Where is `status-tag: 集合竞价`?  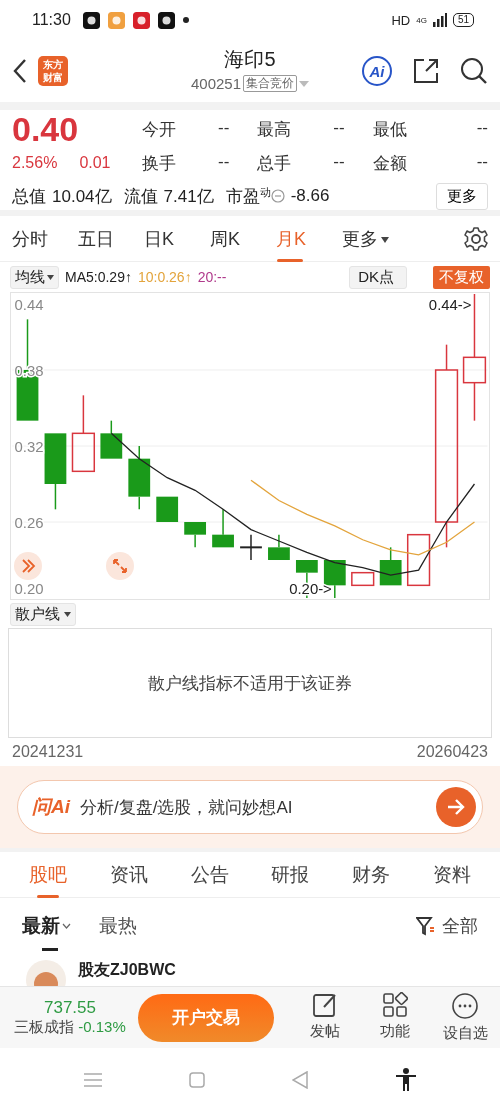
status-tag: 集合竞价 is located at coordinates (270, 83).